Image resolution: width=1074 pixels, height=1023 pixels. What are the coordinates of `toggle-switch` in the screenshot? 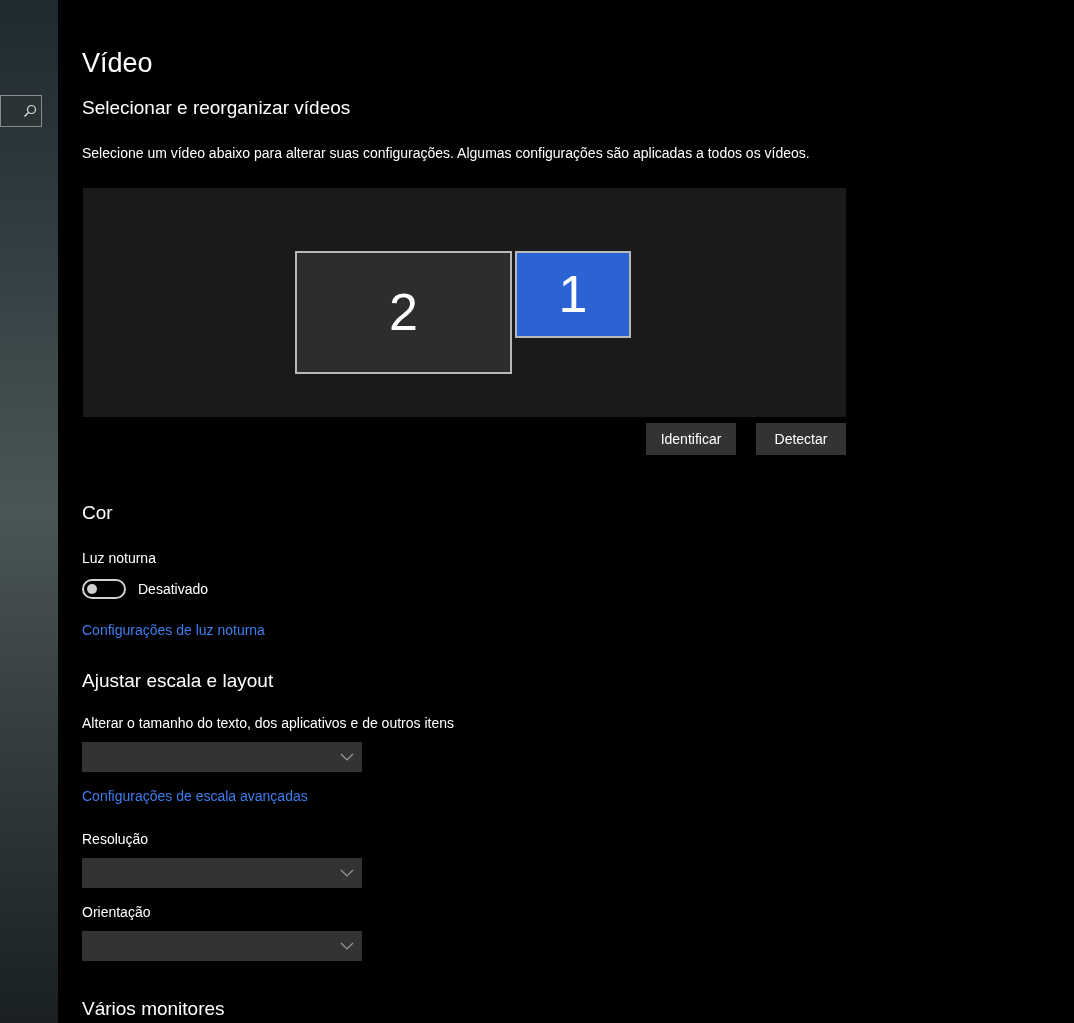 It's located at (104, 589).